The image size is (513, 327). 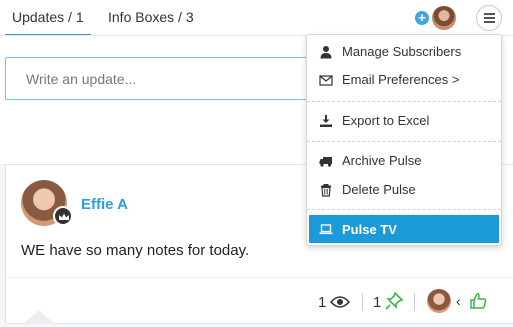 I want to click on liker-avatar, so click(x=439, y=301).